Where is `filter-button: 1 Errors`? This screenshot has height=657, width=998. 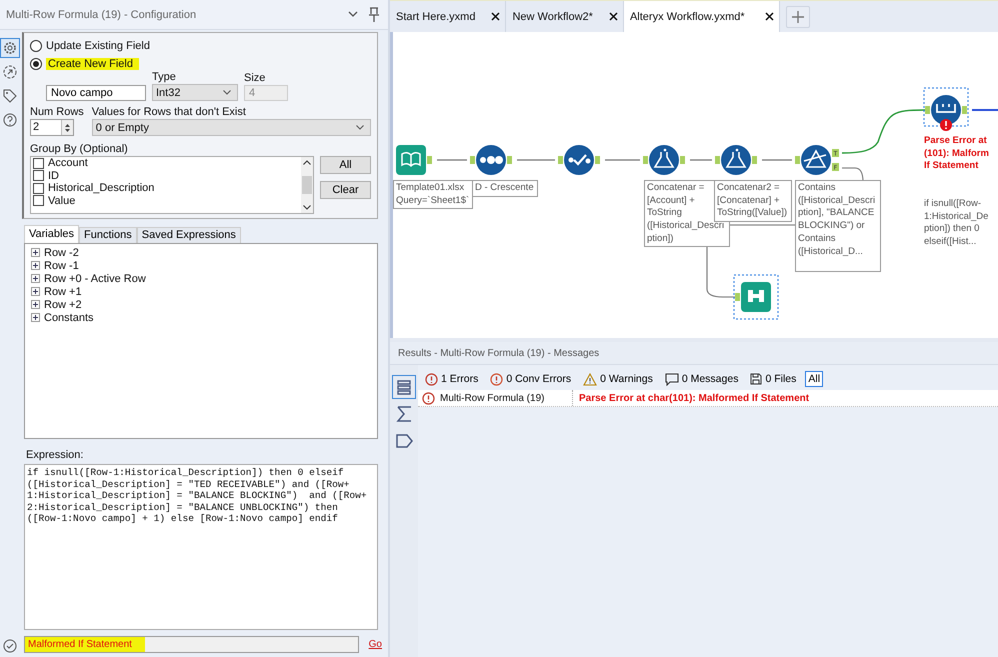
filter-button: 1 Errors is located at coordinates (452, 379).